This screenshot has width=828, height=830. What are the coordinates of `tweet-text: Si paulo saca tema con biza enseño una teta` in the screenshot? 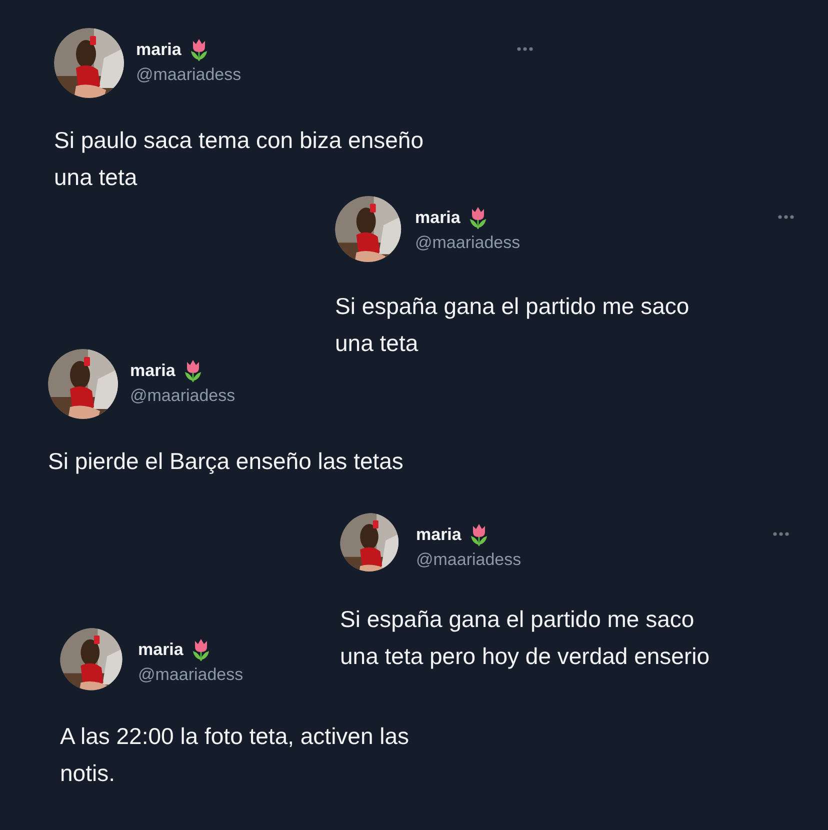 It's located at (239, 159).